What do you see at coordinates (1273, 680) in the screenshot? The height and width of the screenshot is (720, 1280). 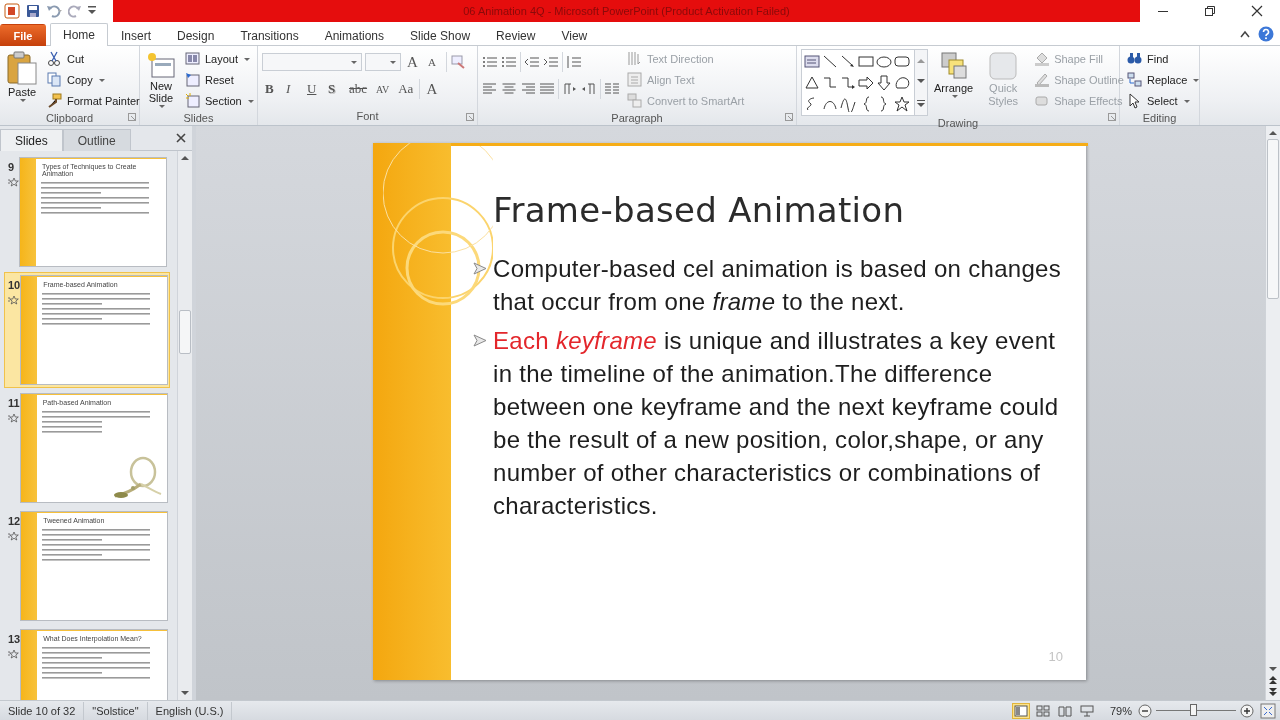 I see `previous-slide-icon` at bounding box center [1273, 680].